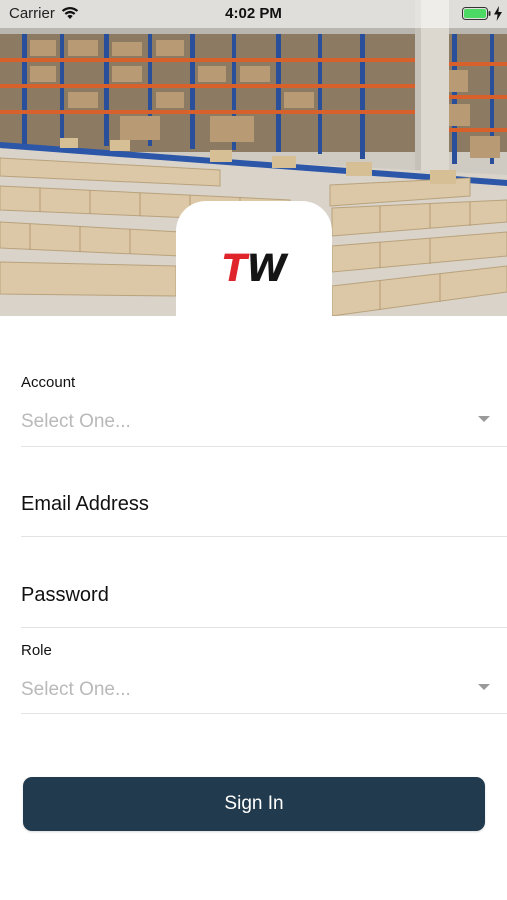 The width and height of the screenshot is (507, 900). What do you see at coordinates (264, 582) in the screenshot?
I see `password-field: Password` at bounding box center [264, 582].